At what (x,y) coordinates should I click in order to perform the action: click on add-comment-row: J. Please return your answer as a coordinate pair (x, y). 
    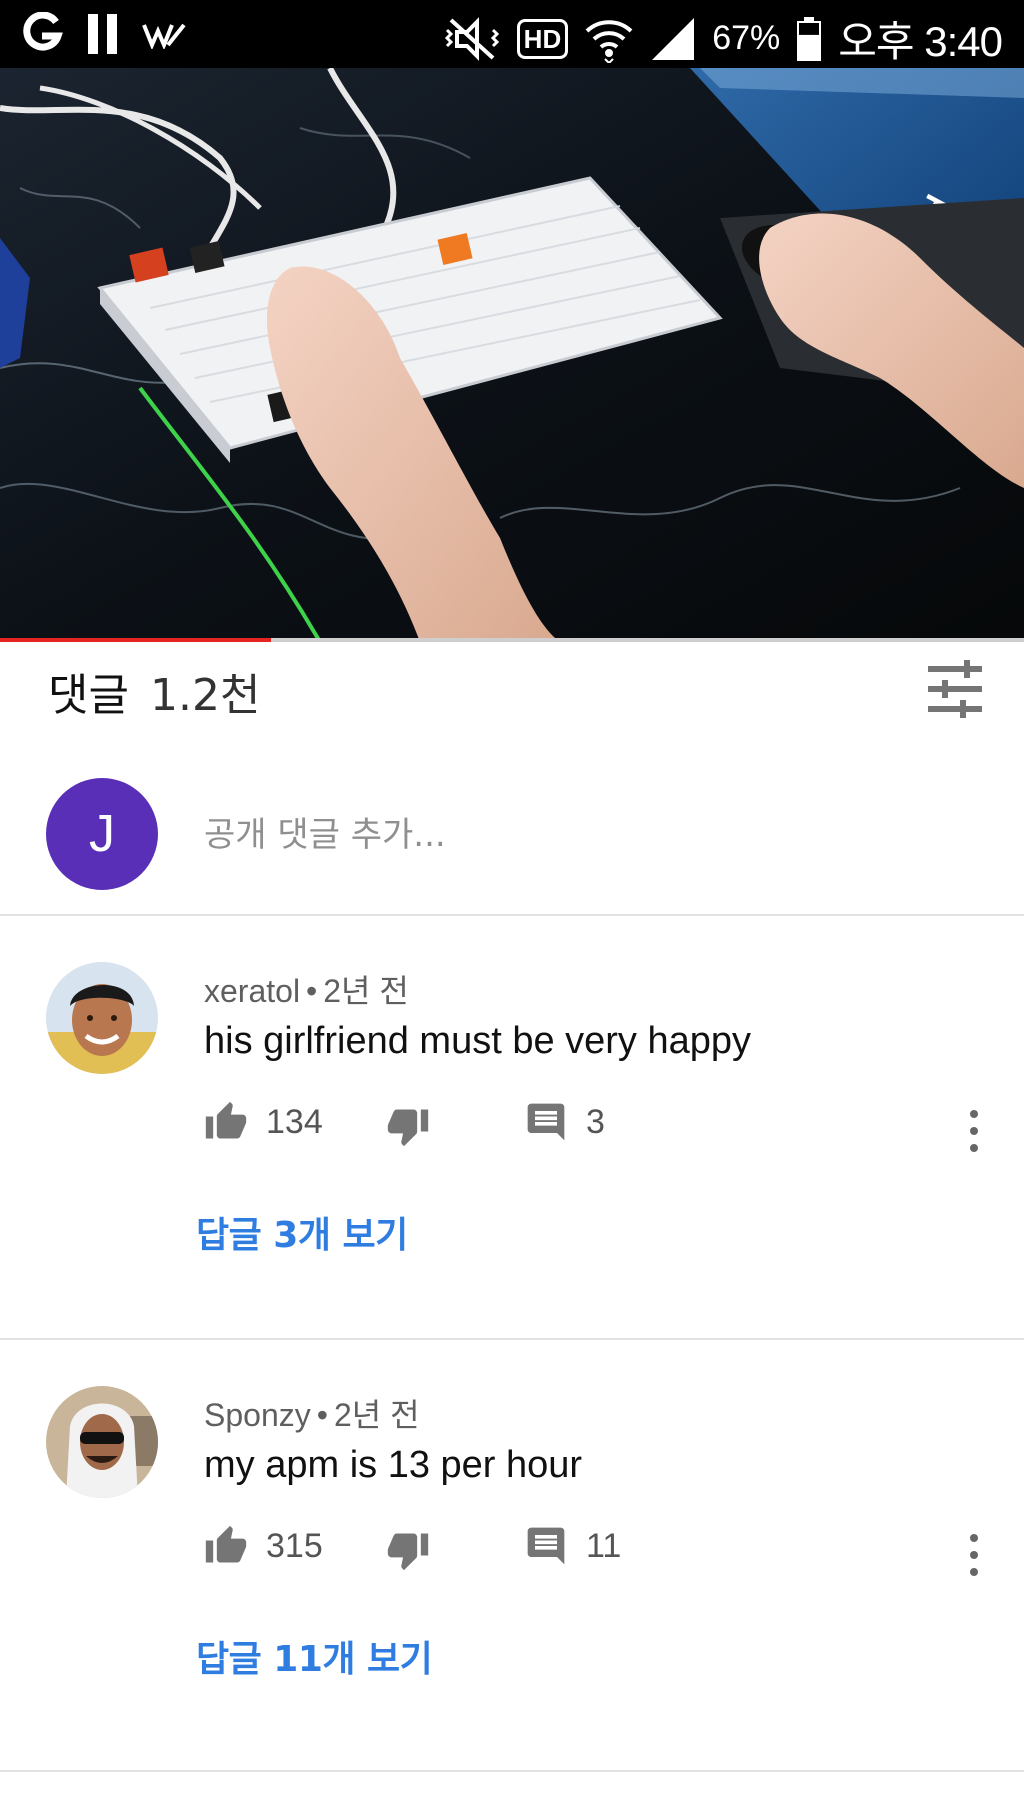
    Looking at the image, I should click on (512, 845).